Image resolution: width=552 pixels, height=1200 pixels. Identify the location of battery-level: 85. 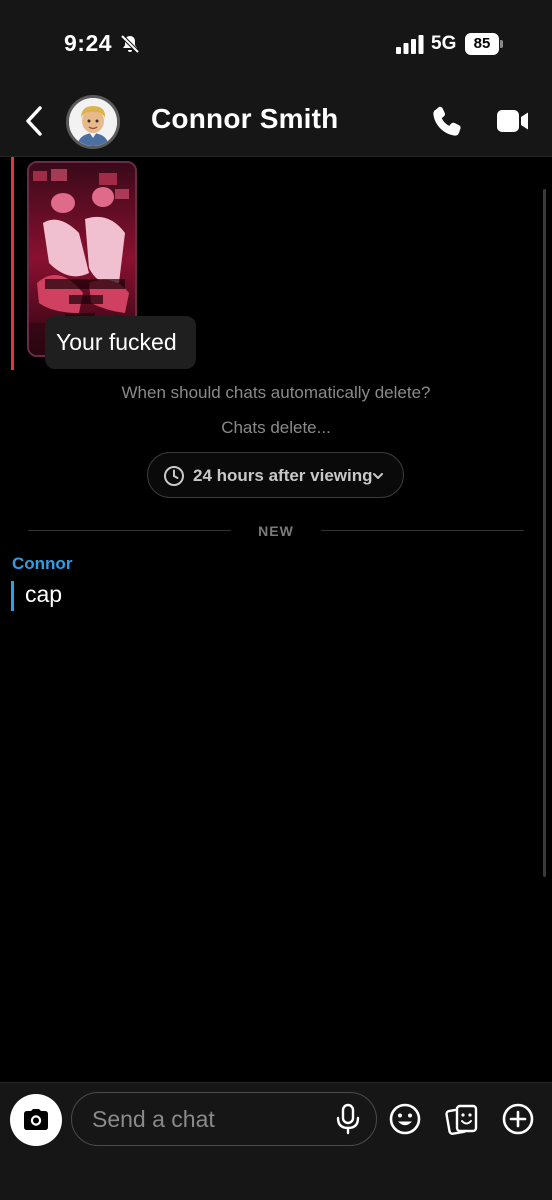
(482, 44).